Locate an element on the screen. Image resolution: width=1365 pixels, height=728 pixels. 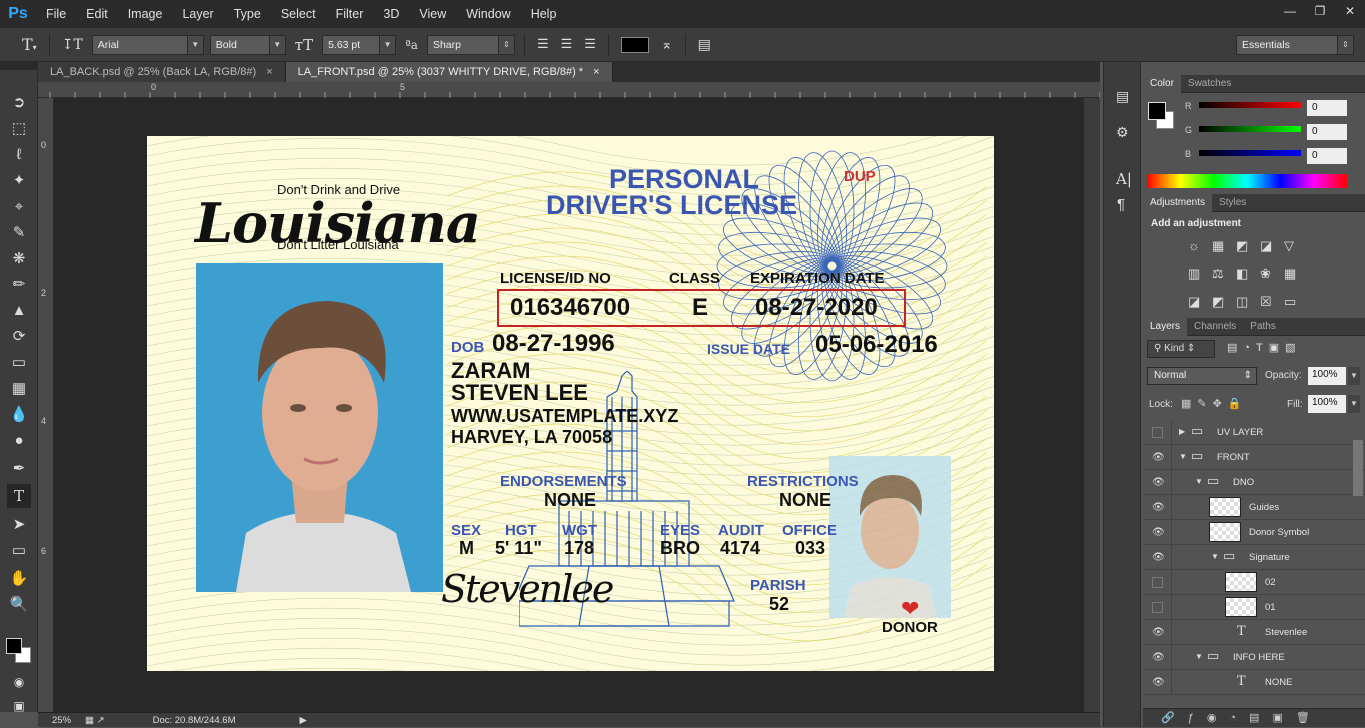
menu-image: Image is located at coordinates (145, 14).